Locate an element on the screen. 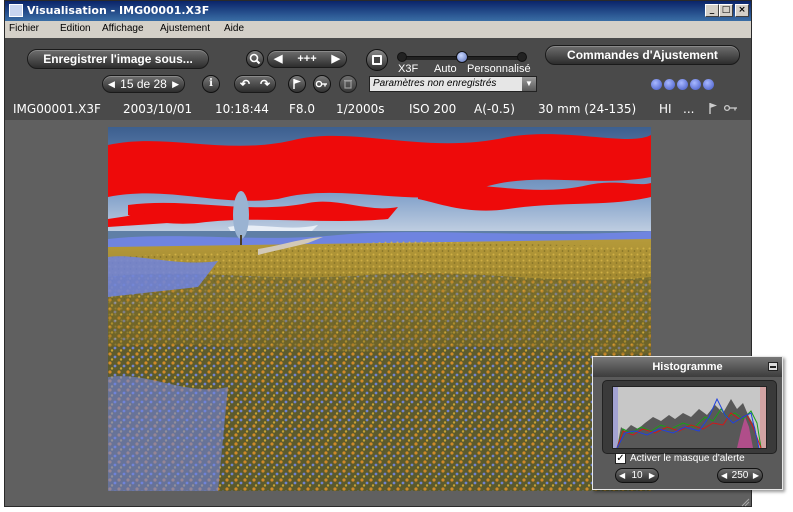 The image size is (793, 512). mode-label-x3f: X3F is located at coordinates (408, 69).